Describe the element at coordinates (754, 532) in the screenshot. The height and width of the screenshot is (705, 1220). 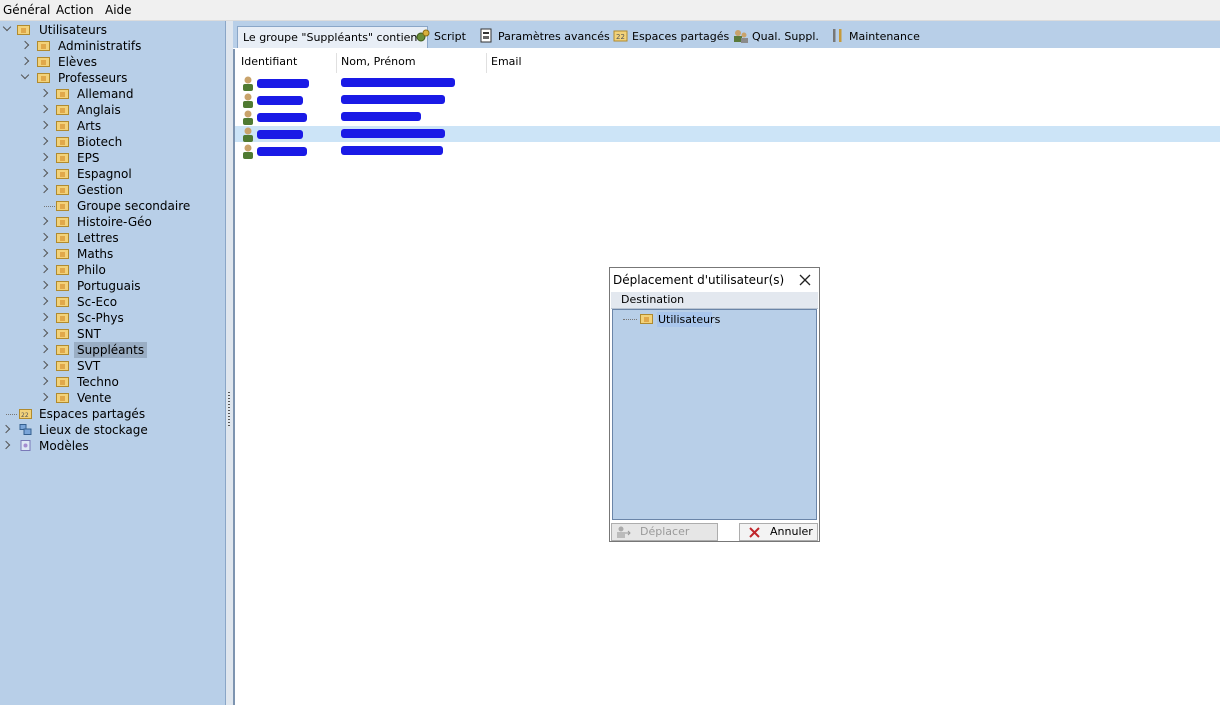
I see `cancel-x-icon` at that location.